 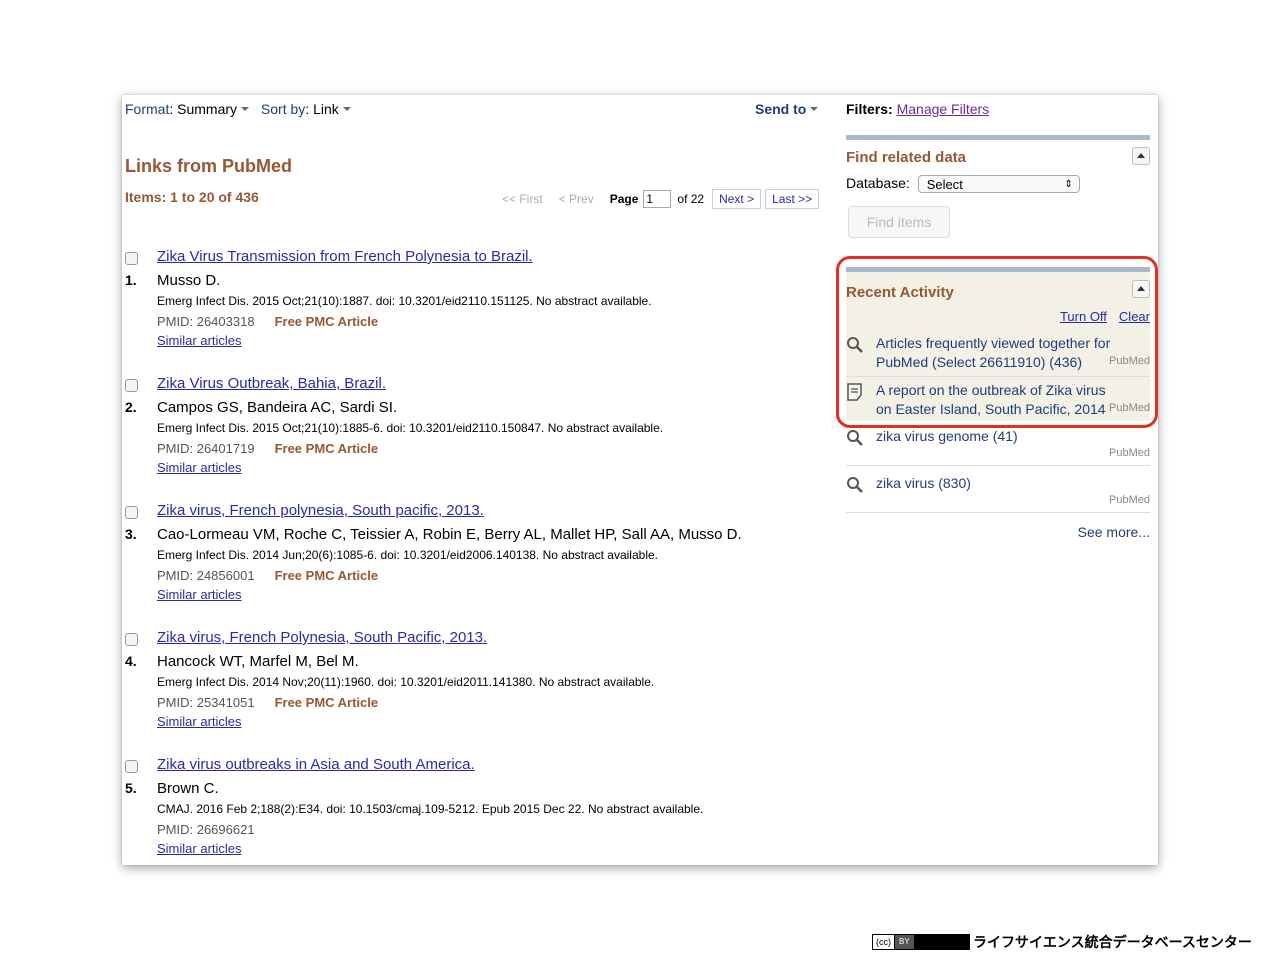 I want to click on organization-name: ライフサイエンス統合データベースセンター, so click(x=1112, y=942).